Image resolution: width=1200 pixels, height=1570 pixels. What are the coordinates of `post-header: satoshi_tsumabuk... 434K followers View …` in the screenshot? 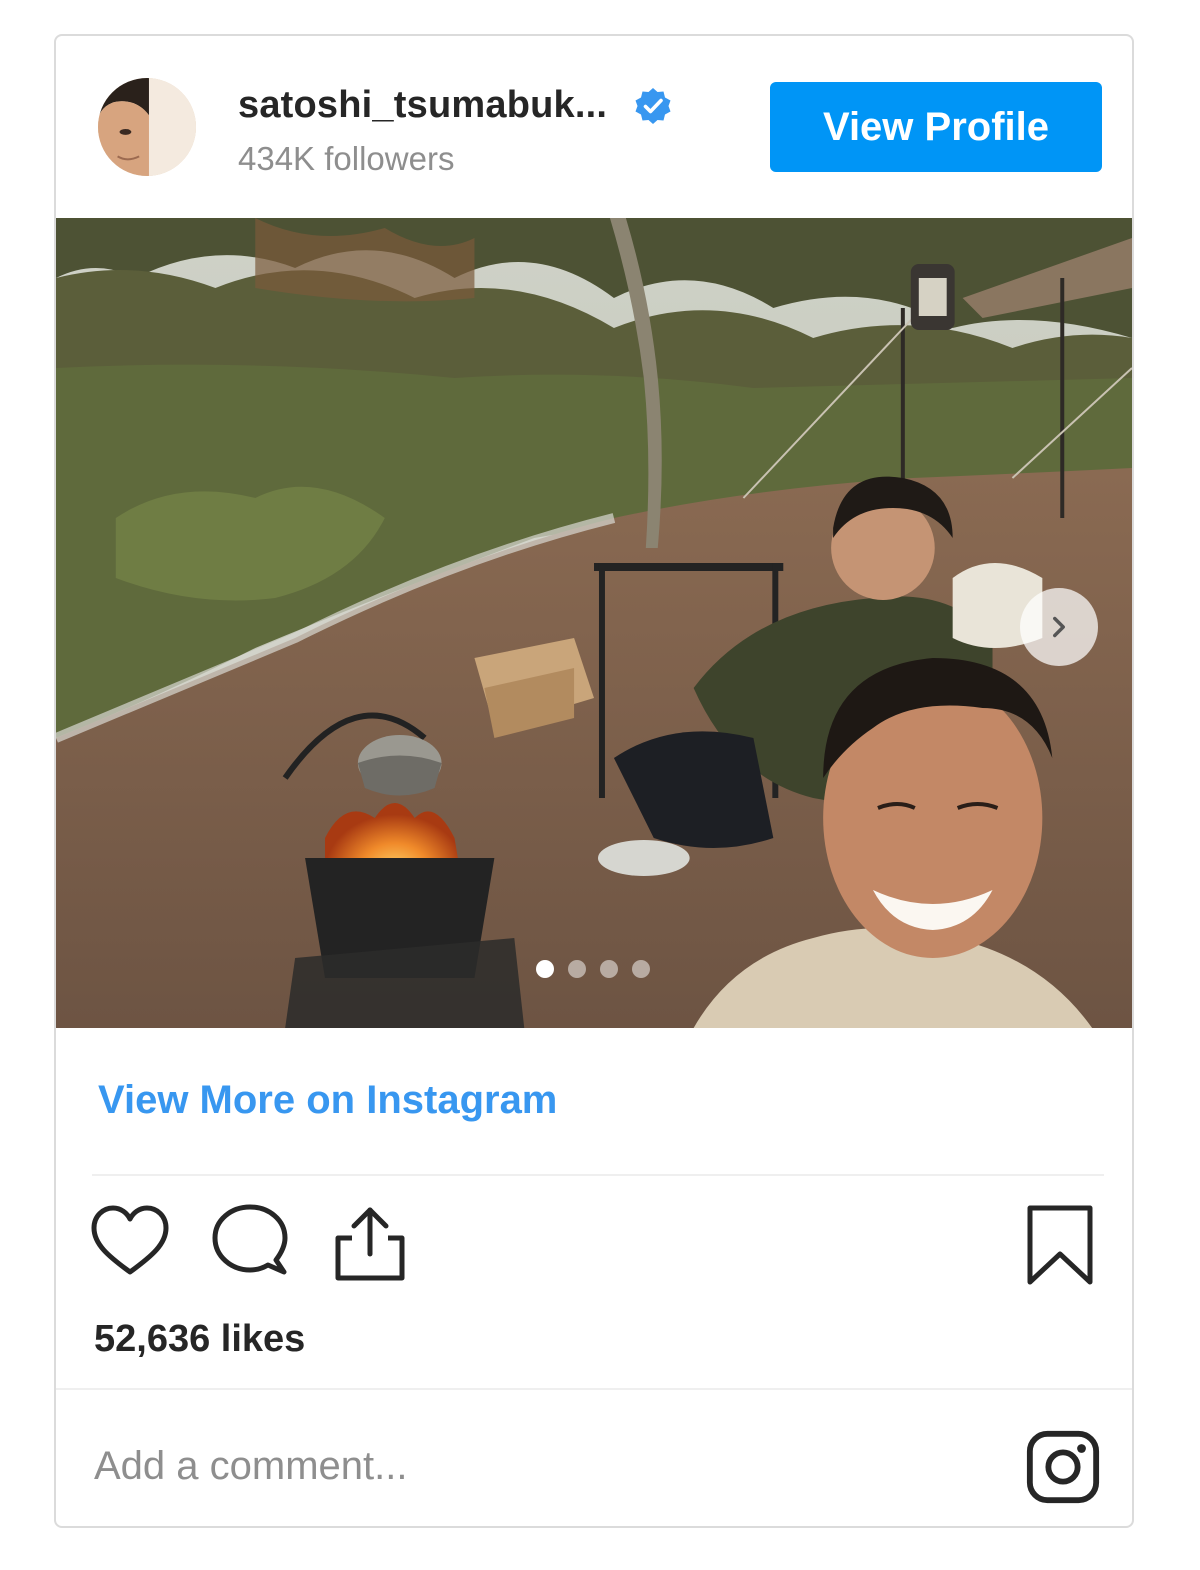 It's located at (594, 127).